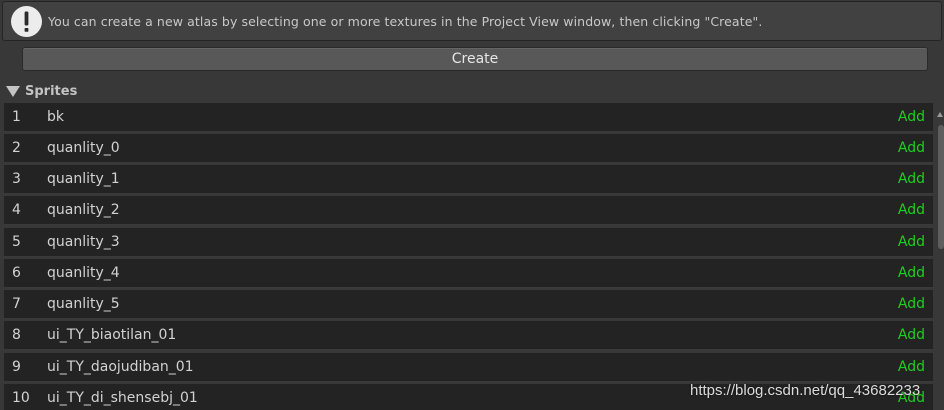 Image resolution: width=944 pixels, height=410 pixels. I want to click on item-index: 6, so click(16, 273).